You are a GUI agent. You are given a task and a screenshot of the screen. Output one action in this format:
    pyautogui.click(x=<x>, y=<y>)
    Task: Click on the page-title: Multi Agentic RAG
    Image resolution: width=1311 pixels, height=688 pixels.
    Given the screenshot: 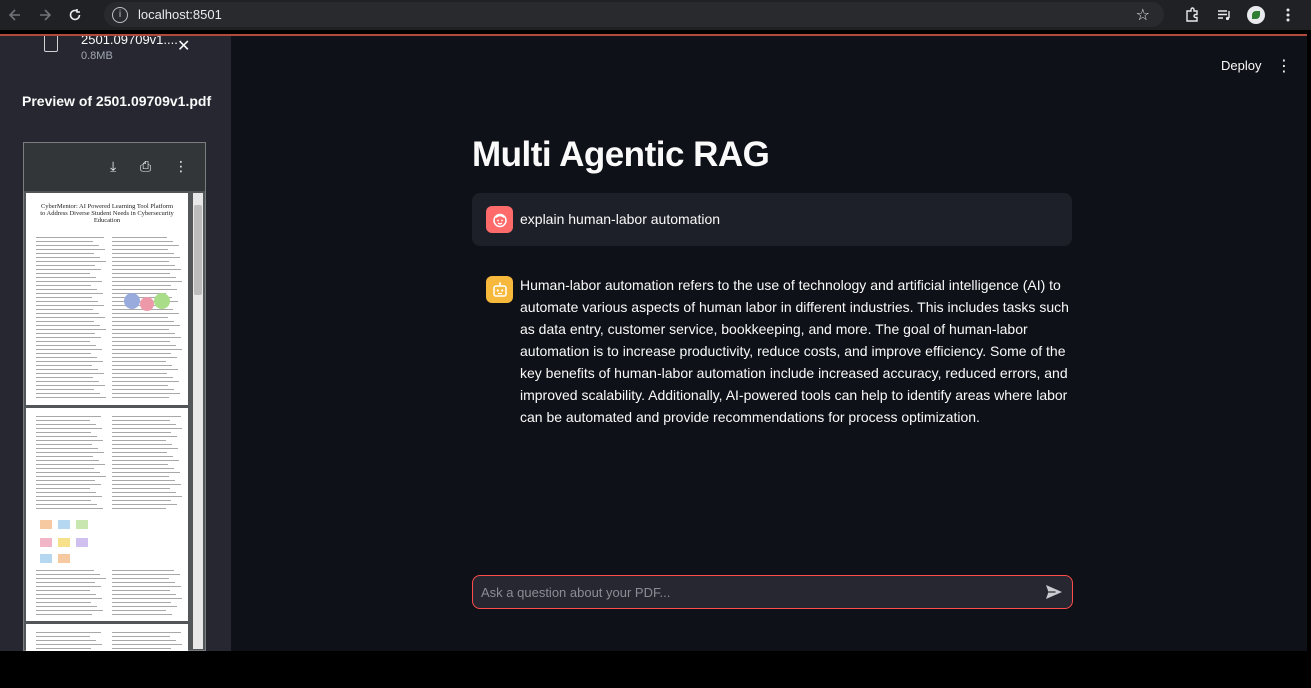 What is the action you would take?
    pyautogui.click(x=621, y=154)
    